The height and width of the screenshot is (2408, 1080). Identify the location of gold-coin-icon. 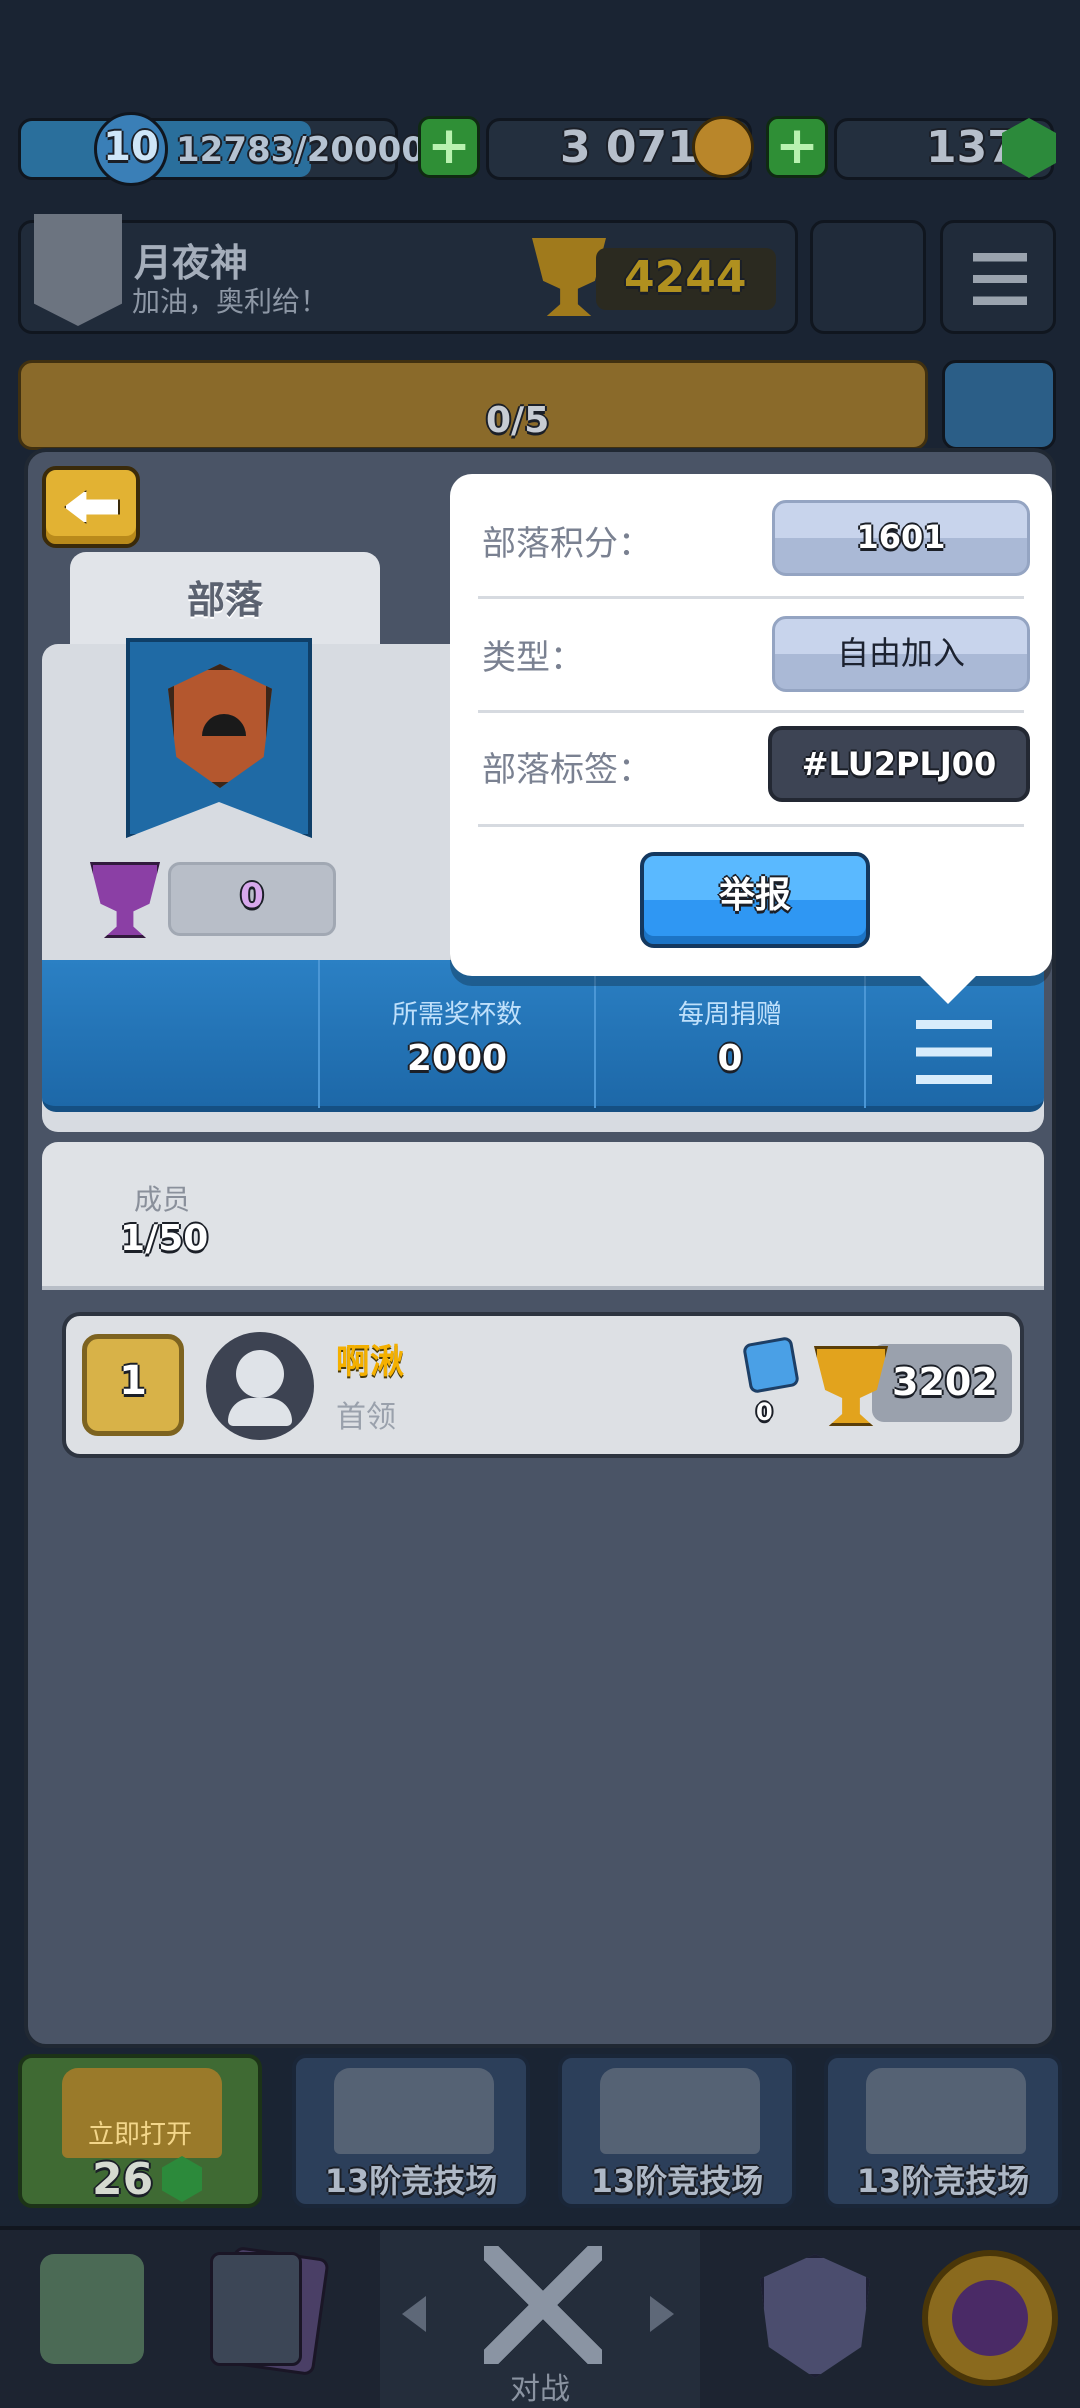
(723, 147).